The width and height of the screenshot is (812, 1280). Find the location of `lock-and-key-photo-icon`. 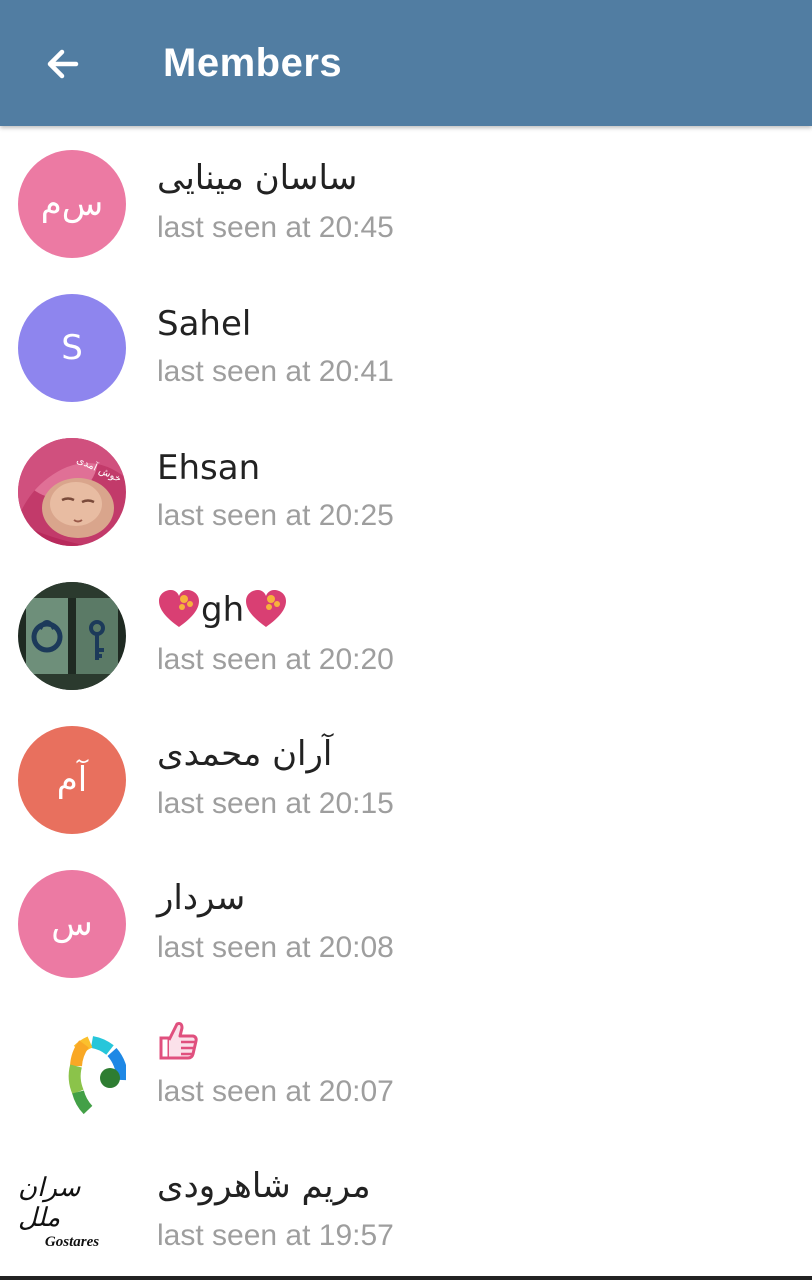

lock-and-key-photo-icon is located at coordinates (72, 636).